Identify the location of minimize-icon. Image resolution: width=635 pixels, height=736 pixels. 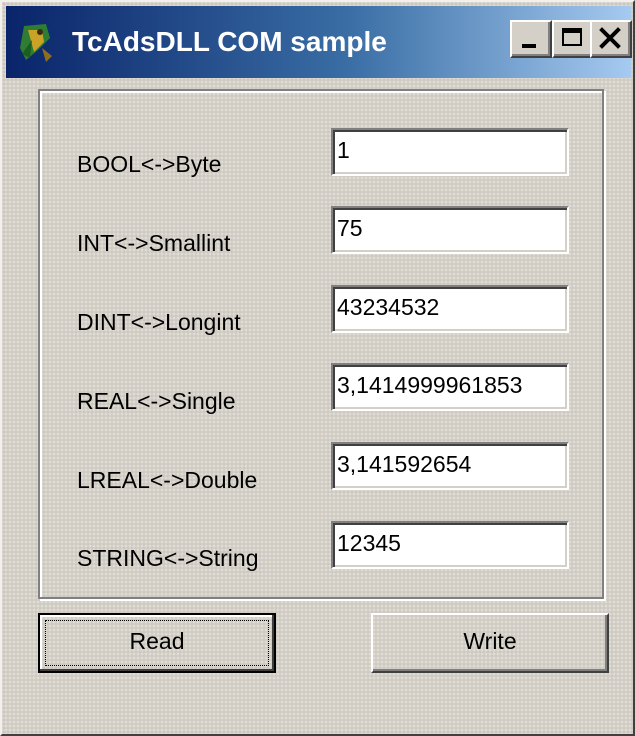
(529, 46).